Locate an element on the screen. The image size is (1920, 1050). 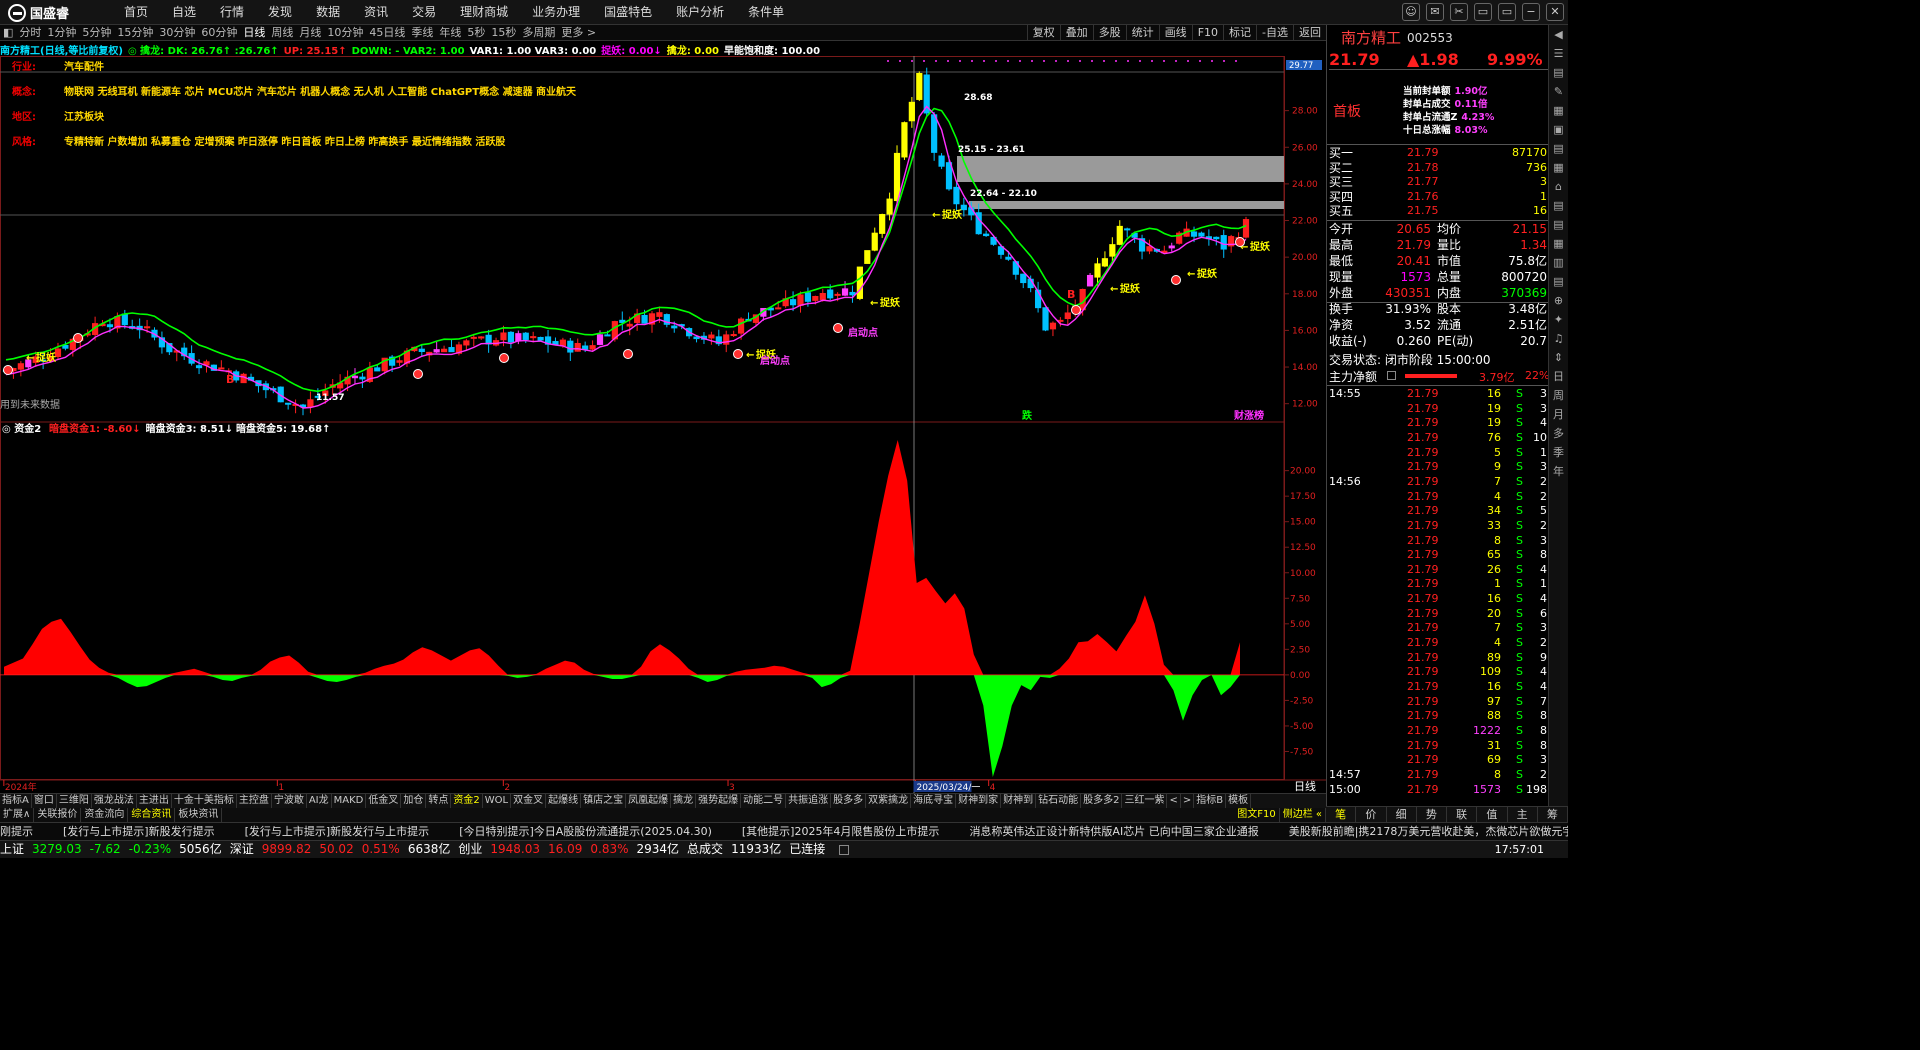
menu-item-4: 数据 is located at coordinates (328, 12).